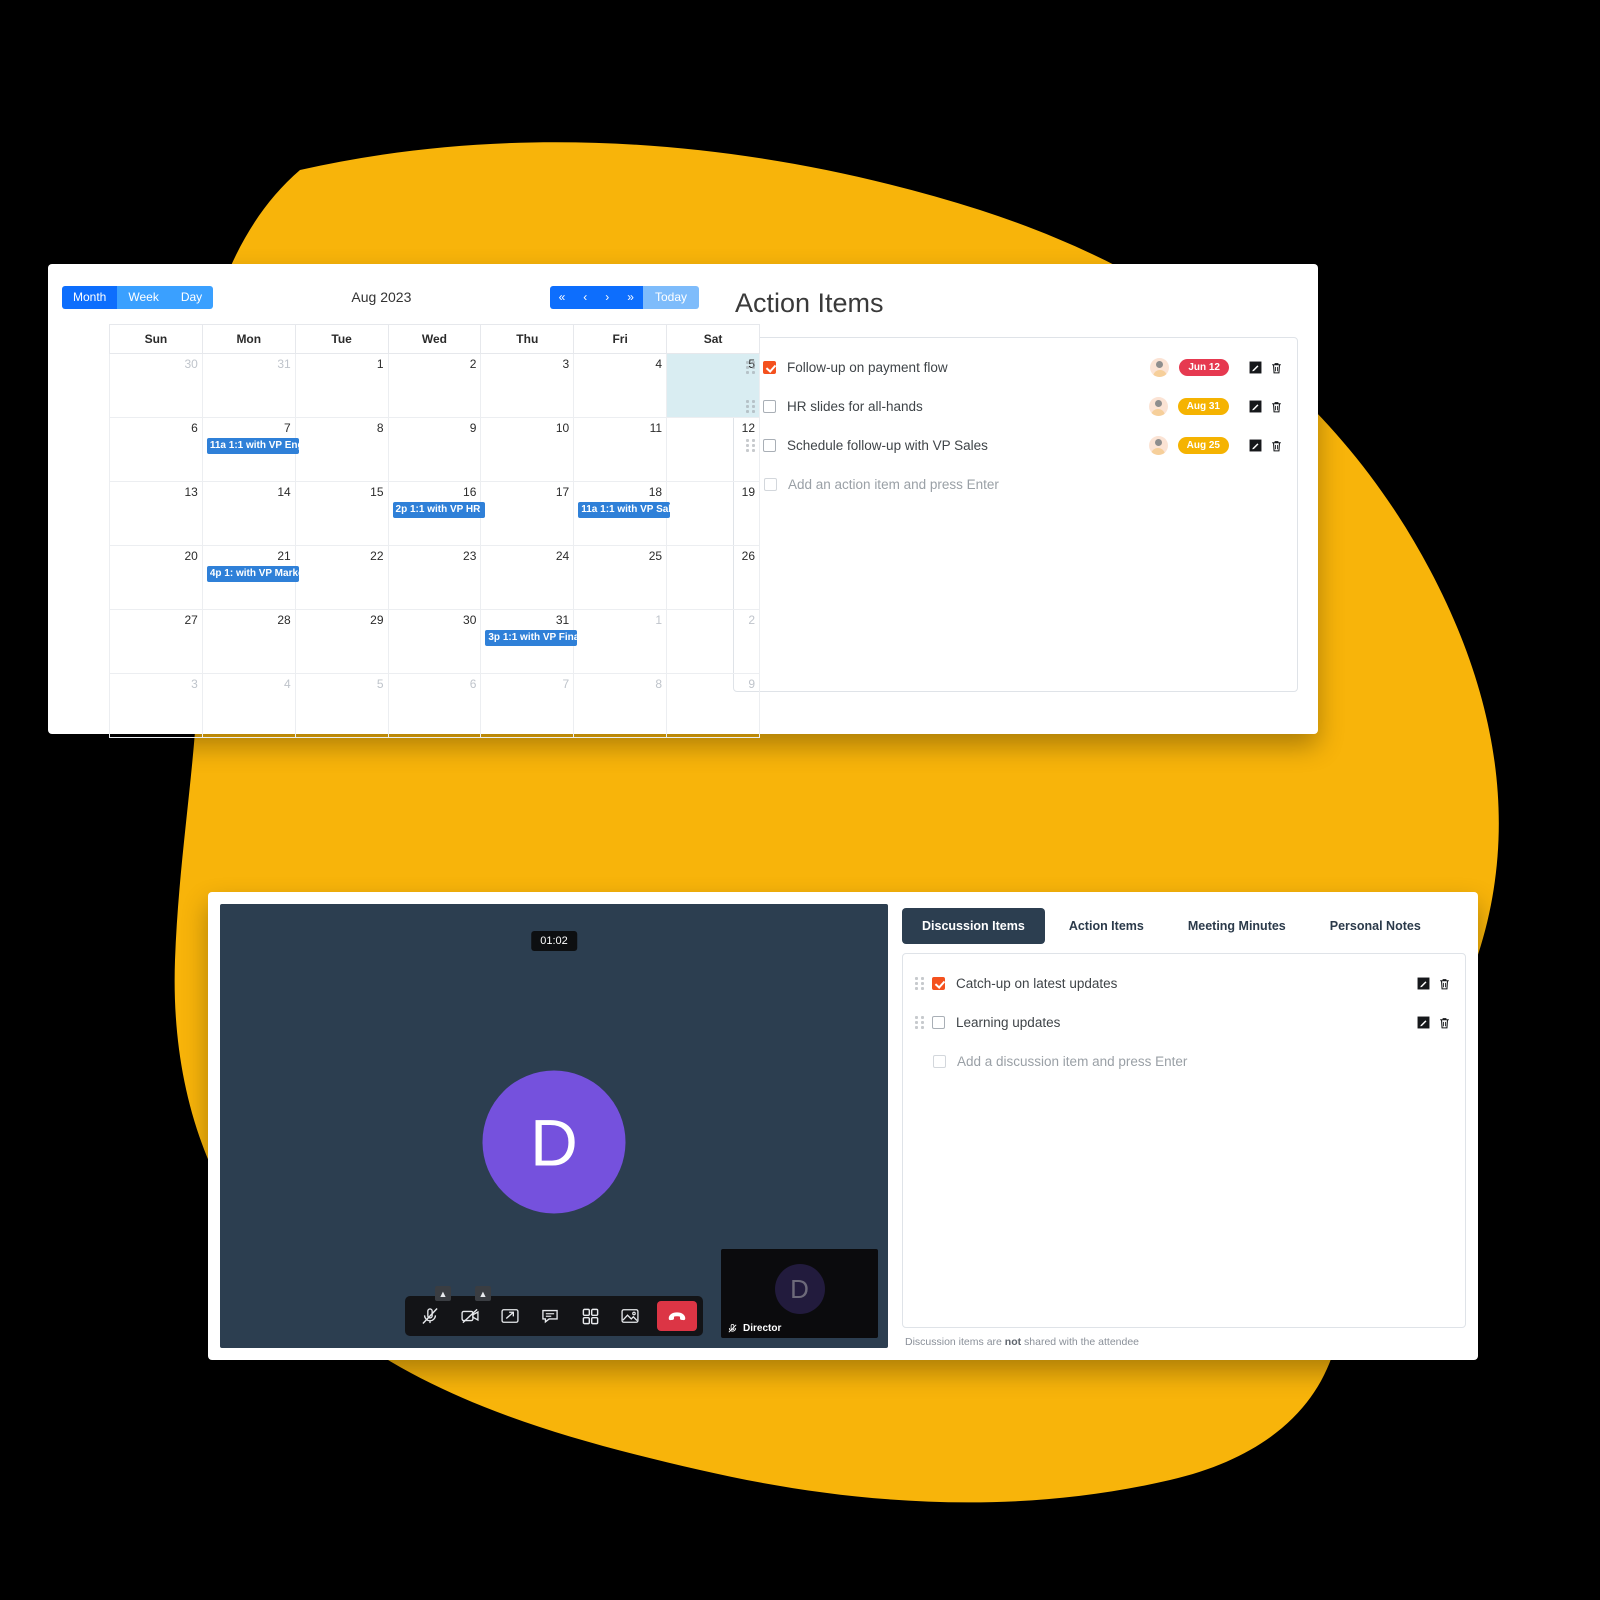  Describe the element at coordinates (1106, 926) in the screenshot. I see `tab-action-items: Action Items` at that location.